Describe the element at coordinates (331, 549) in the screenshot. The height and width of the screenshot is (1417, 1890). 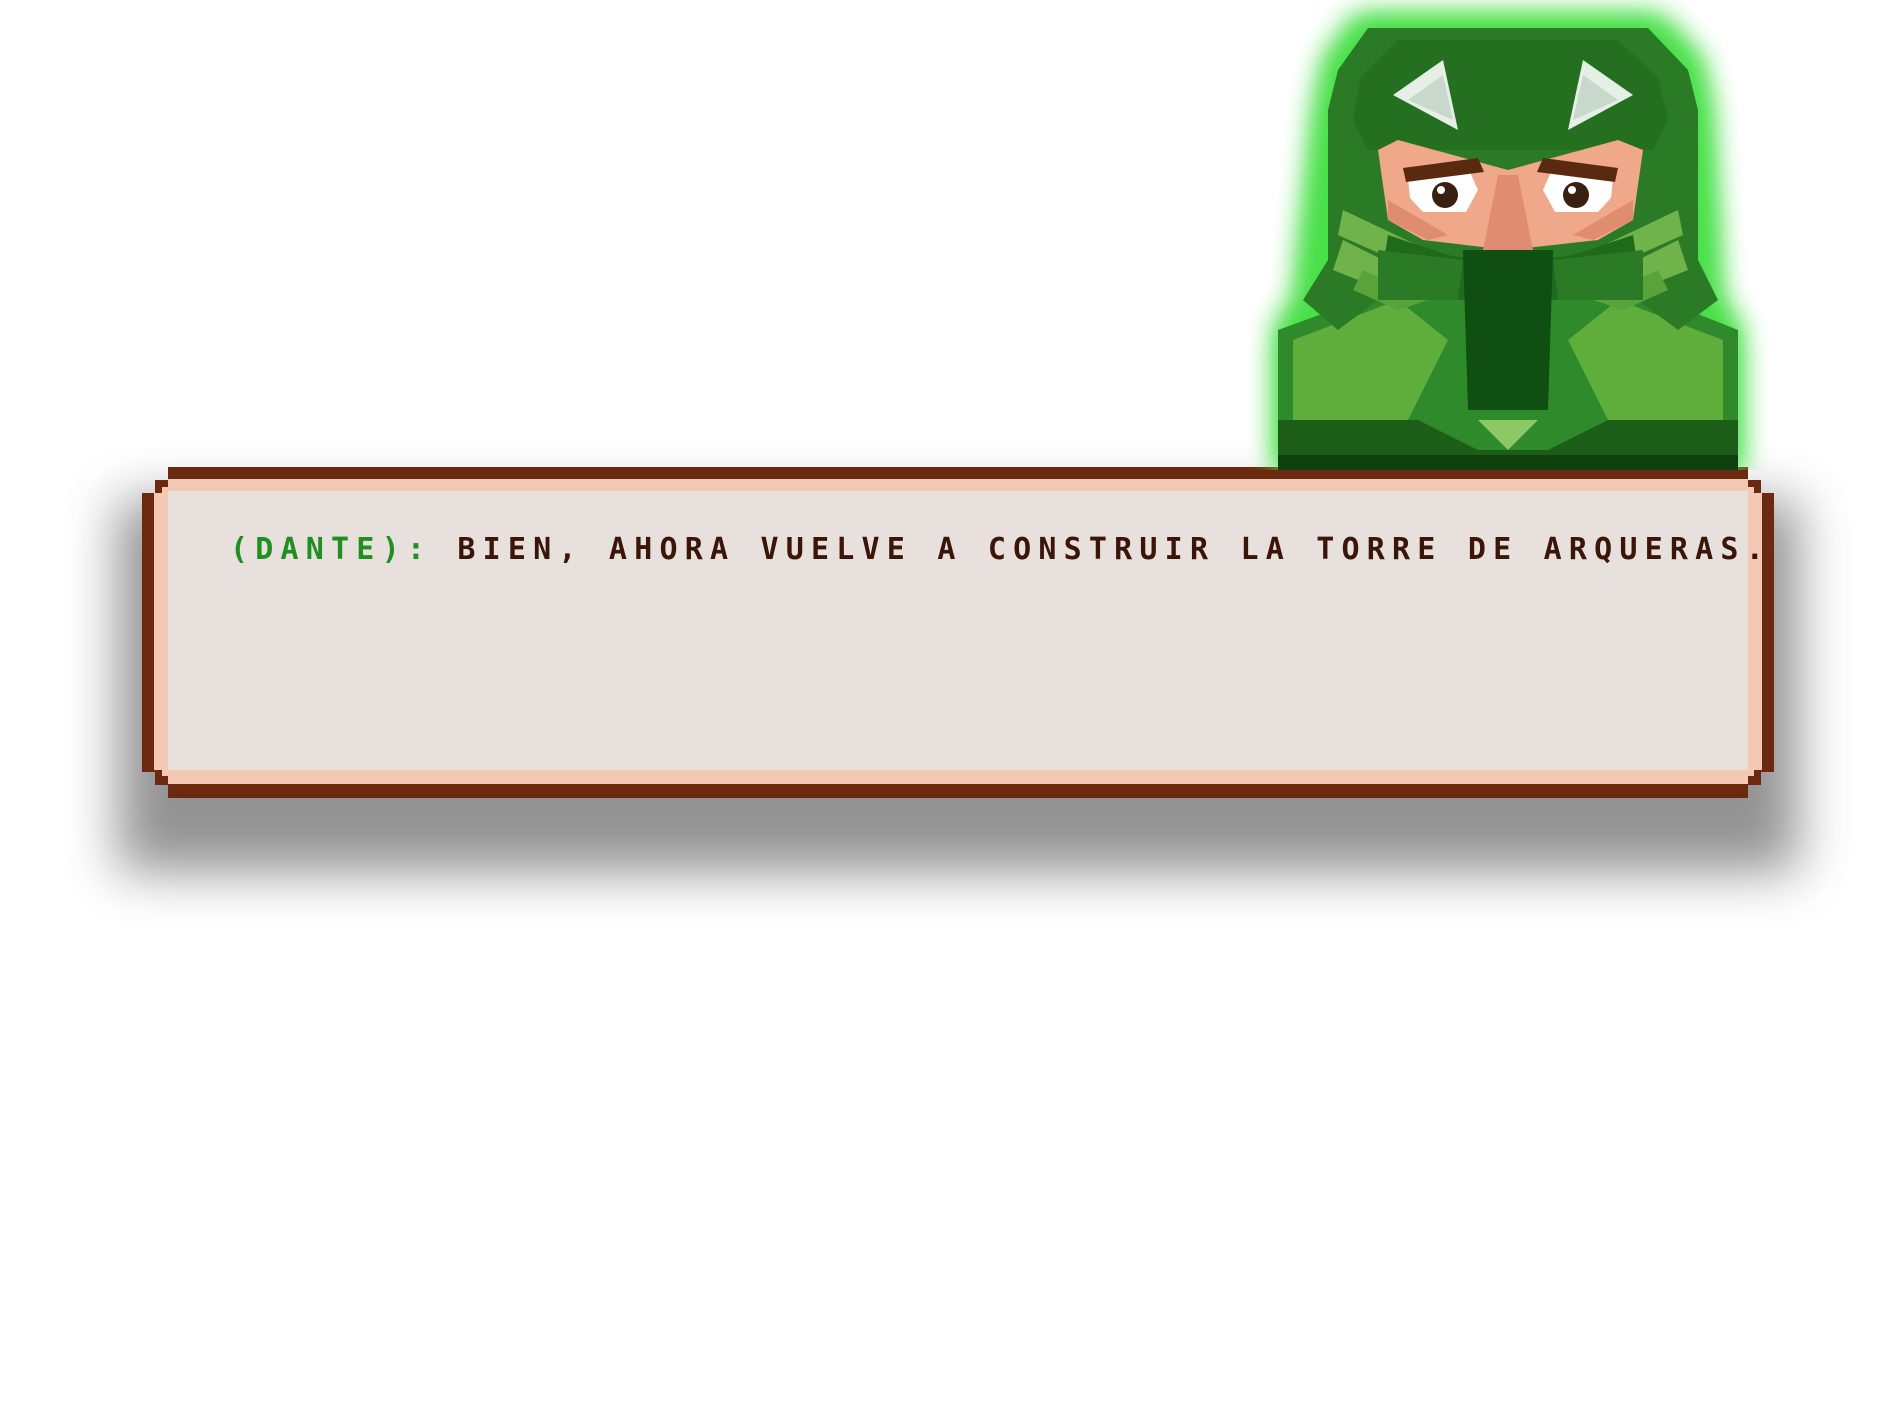
I see `speaker-name: (DANTE):` at that location.